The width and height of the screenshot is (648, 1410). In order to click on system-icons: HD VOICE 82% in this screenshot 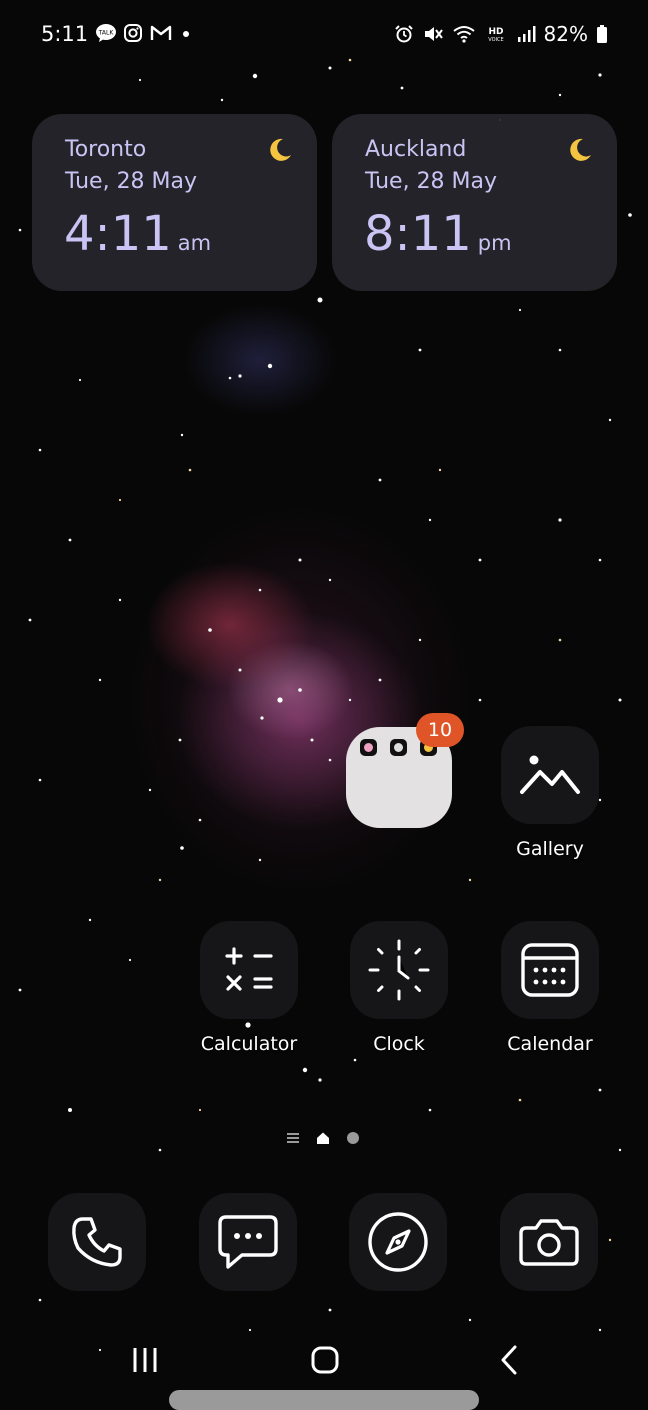, I will do `click(501, 34)`.